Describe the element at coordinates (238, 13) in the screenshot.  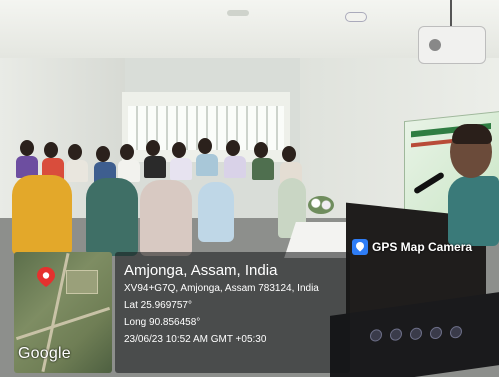
I see `ceiling-fan` at that location.